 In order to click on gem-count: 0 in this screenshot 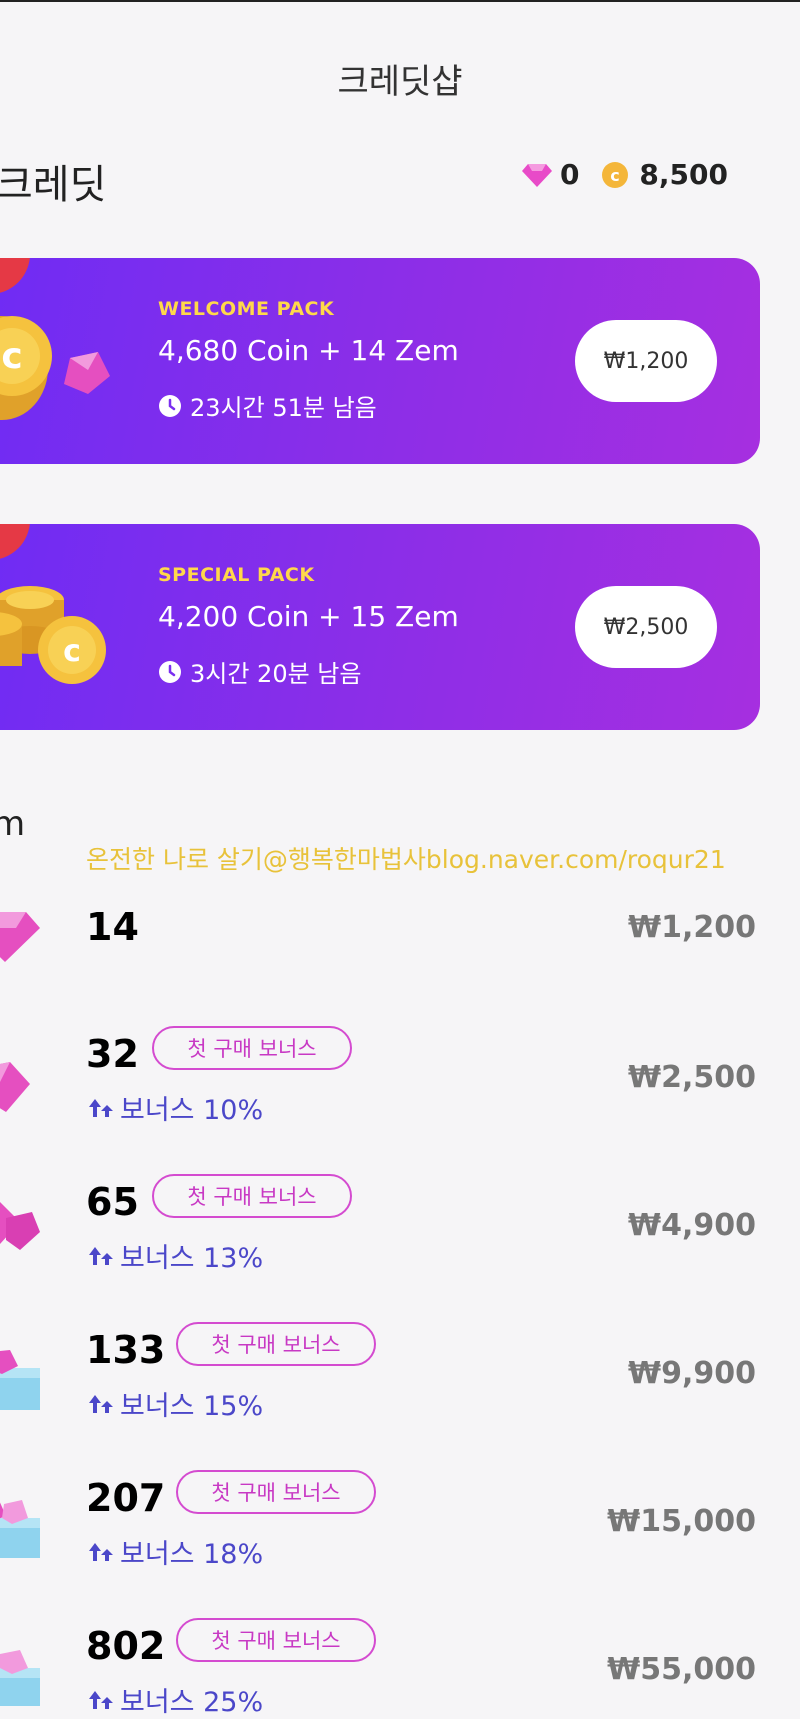, I will do `click(569, 174)`.